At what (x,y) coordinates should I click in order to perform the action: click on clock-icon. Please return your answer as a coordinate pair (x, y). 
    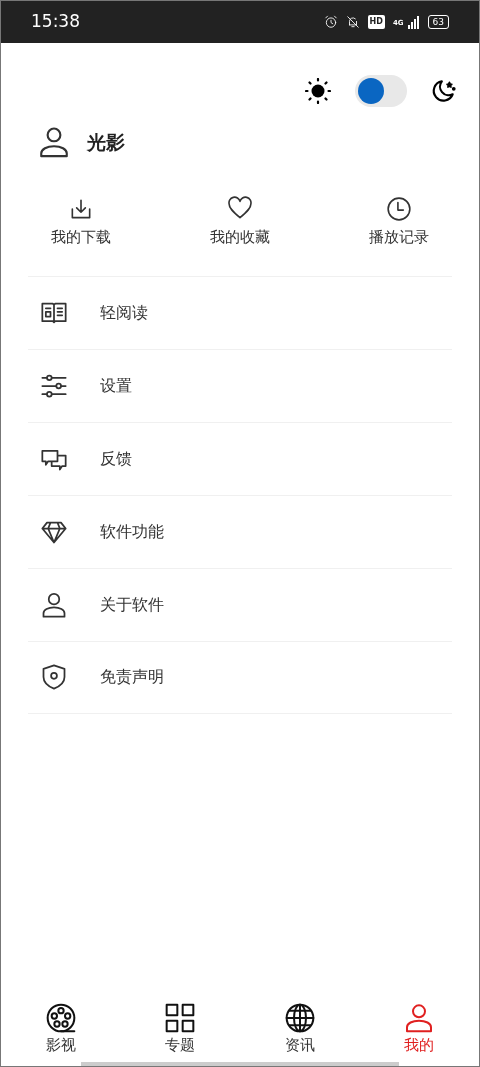
    Looking at the image, I should click on (398, 209).